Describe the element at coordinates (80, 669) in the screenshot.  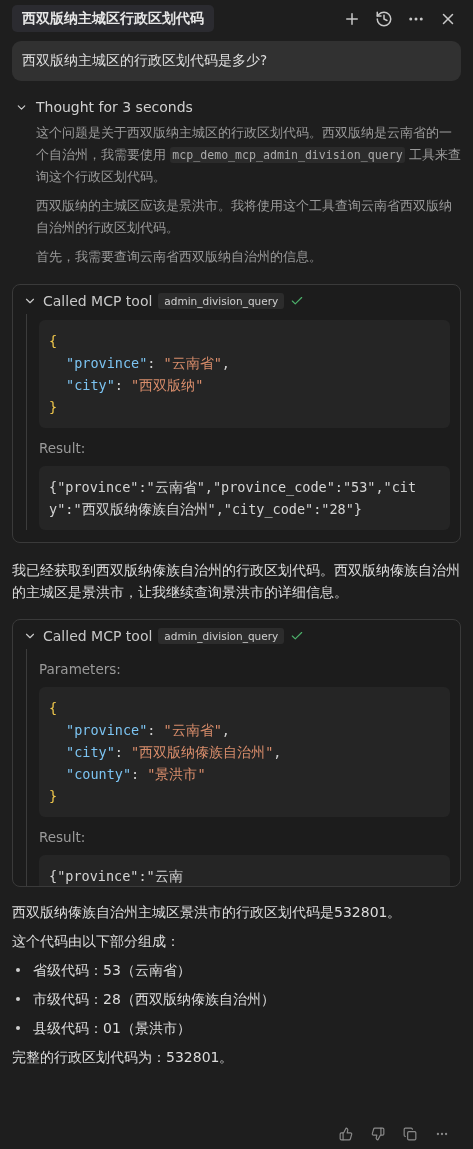
I see `parameters-label: Parameters:` at that location.